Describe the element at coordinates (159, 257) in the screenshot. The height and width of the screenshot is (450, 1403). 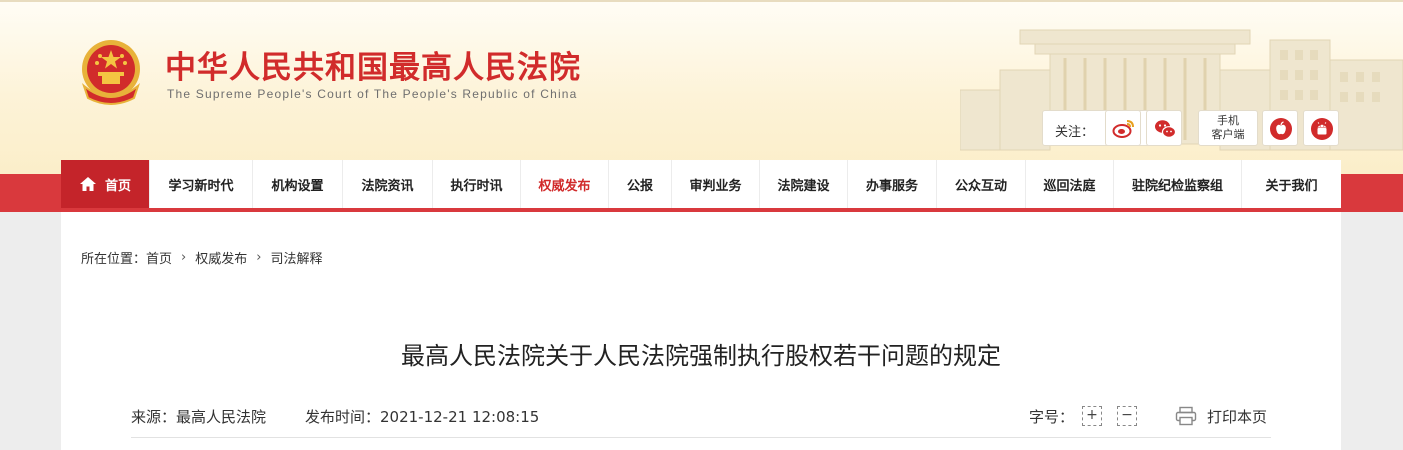
I see `breadcrumb-link-home: 首页` at that location.